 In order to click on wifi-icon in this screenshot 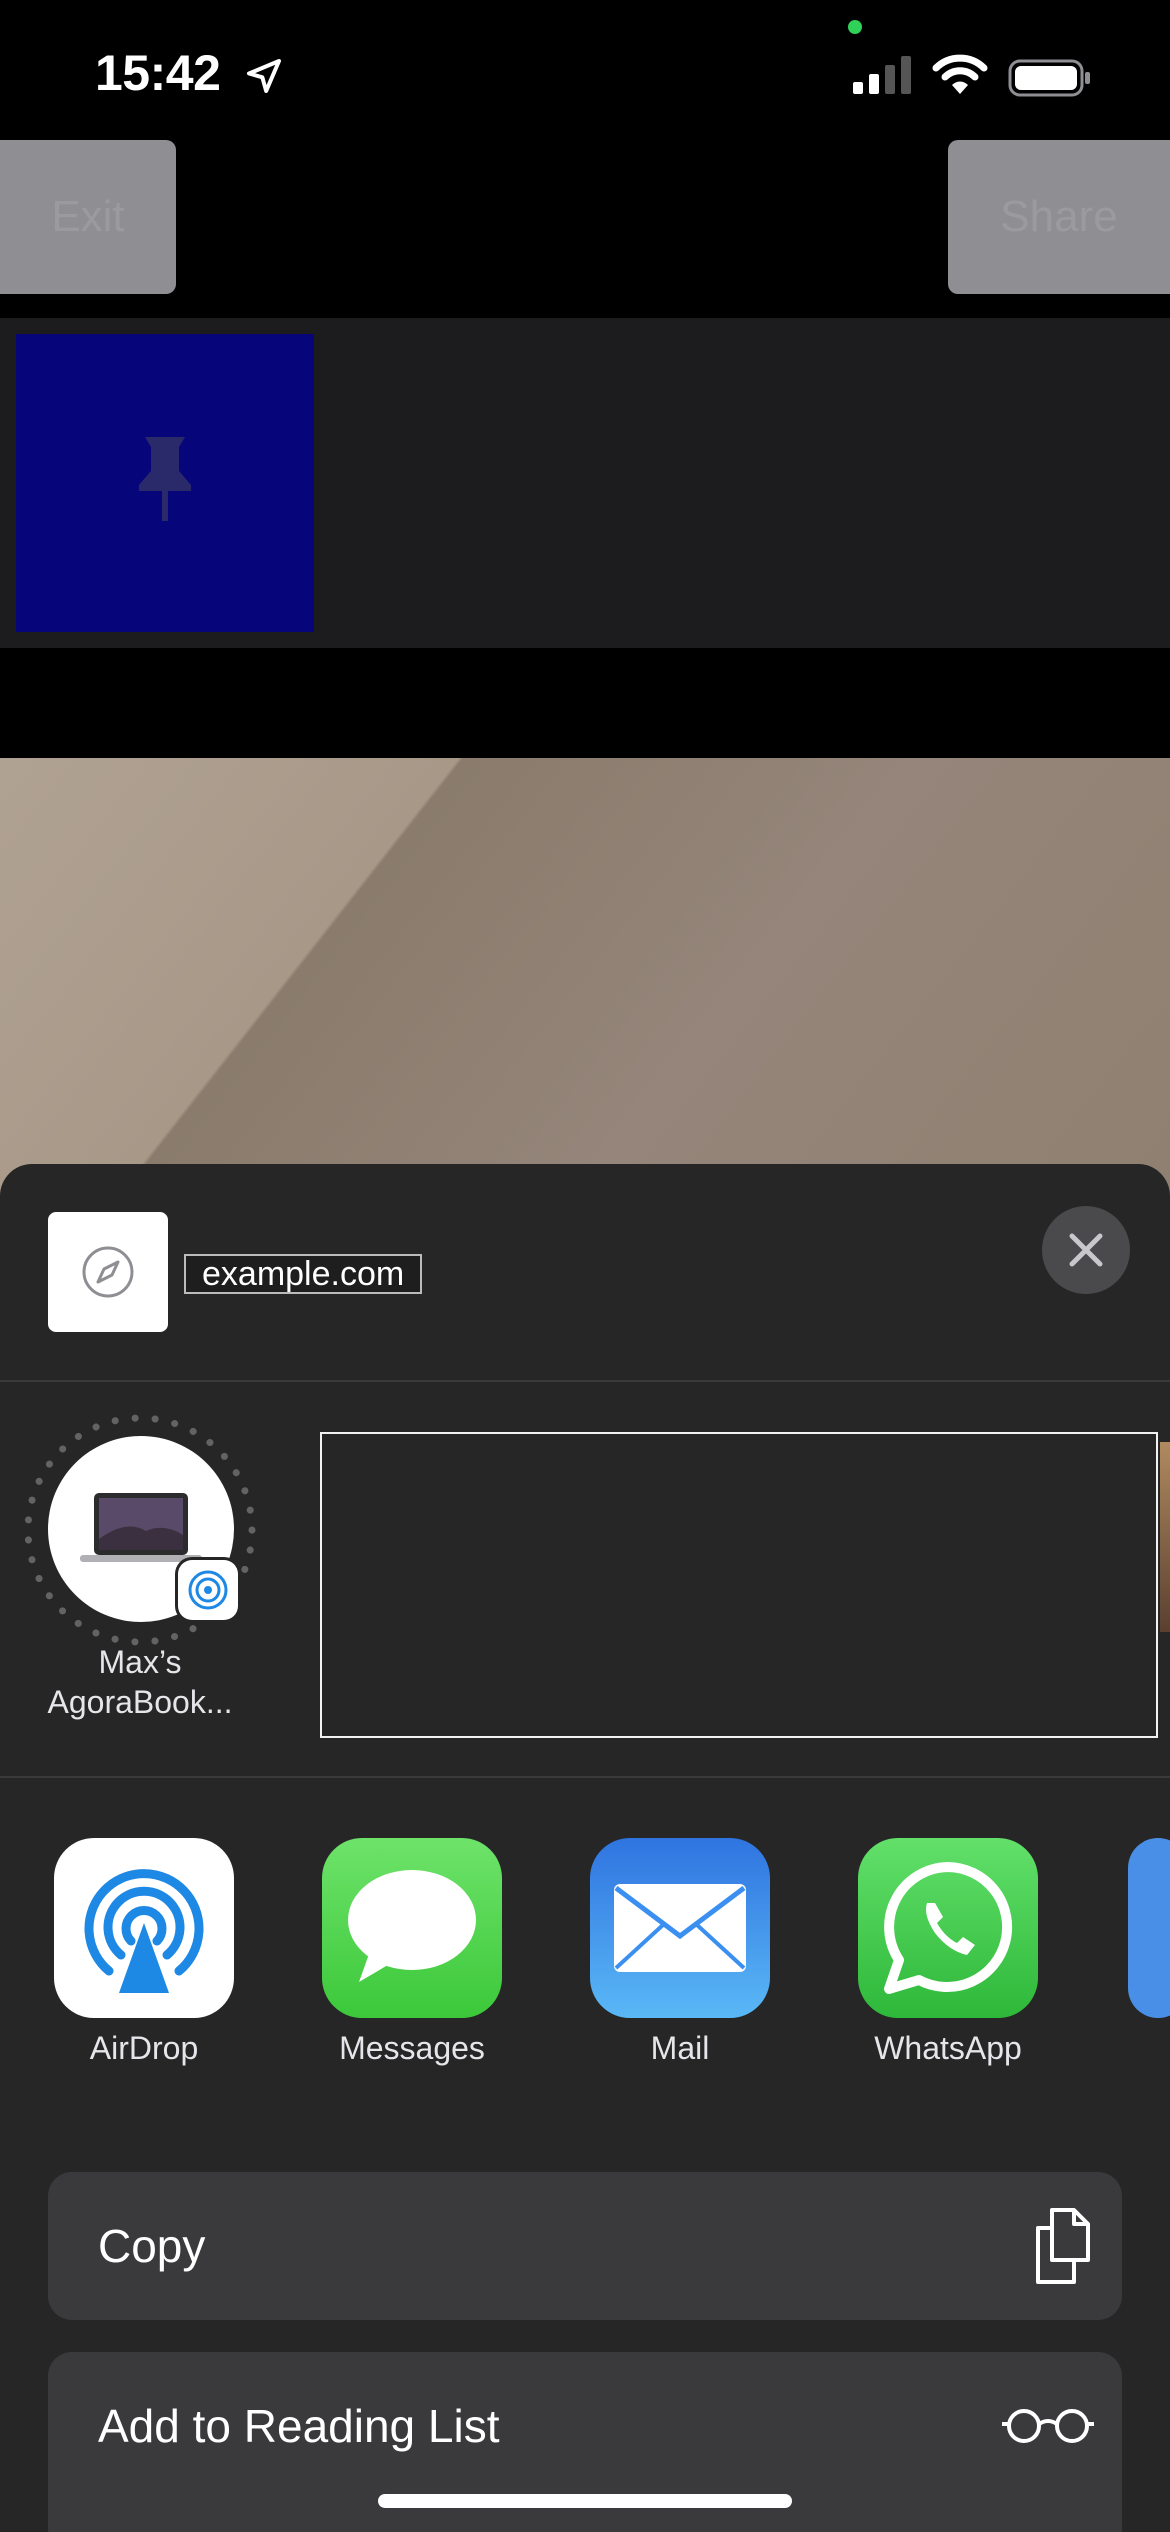, I will do `click(960, 74)`.